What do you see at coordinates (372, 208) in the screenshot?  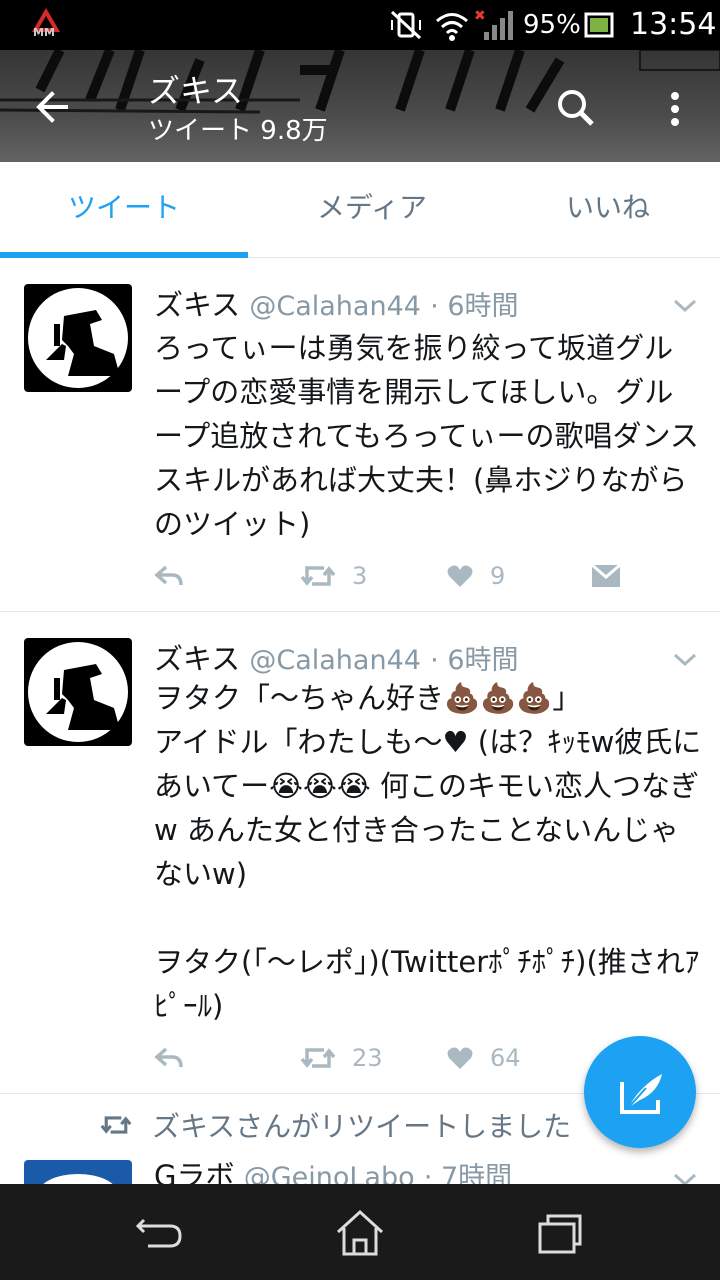 I see `tab-media: メディア` at bounding box center [372, 208].